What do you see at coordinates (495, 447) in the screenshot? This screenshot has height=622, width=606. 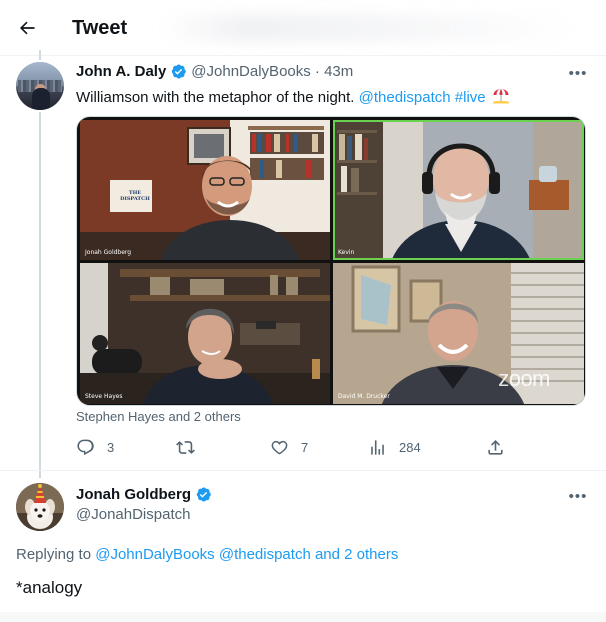 I see `share-icon` at bounding box center [495, 447].